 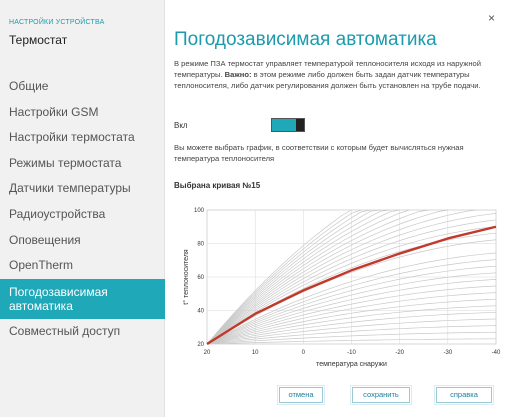 What do you see at coordinates (82, 298) in the screenshot?
I see `sidebar-item-weather-automation: Погодозависимая автоматика` at bounding box center [82, 298].